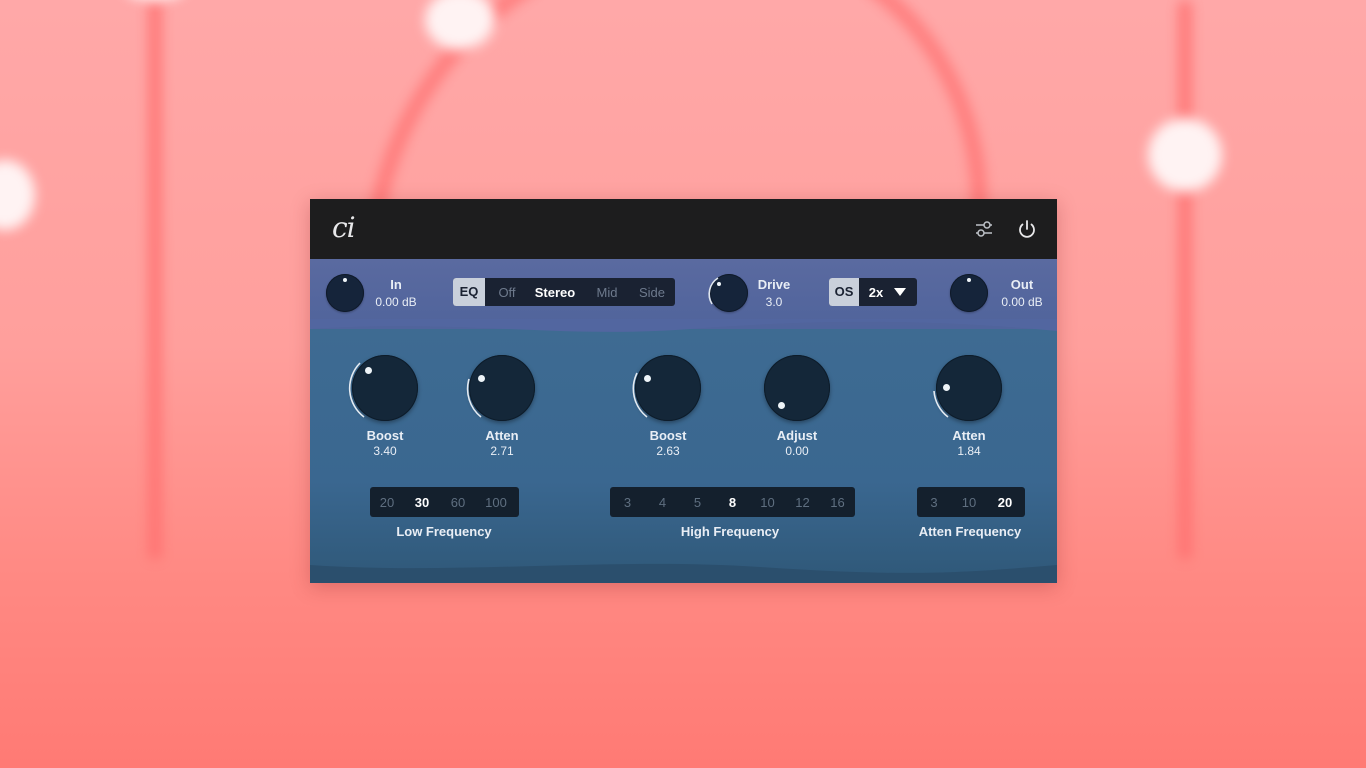 The image size is (1366, 768). I want to click on low-atten-value: 2.71, so click(502, 451).